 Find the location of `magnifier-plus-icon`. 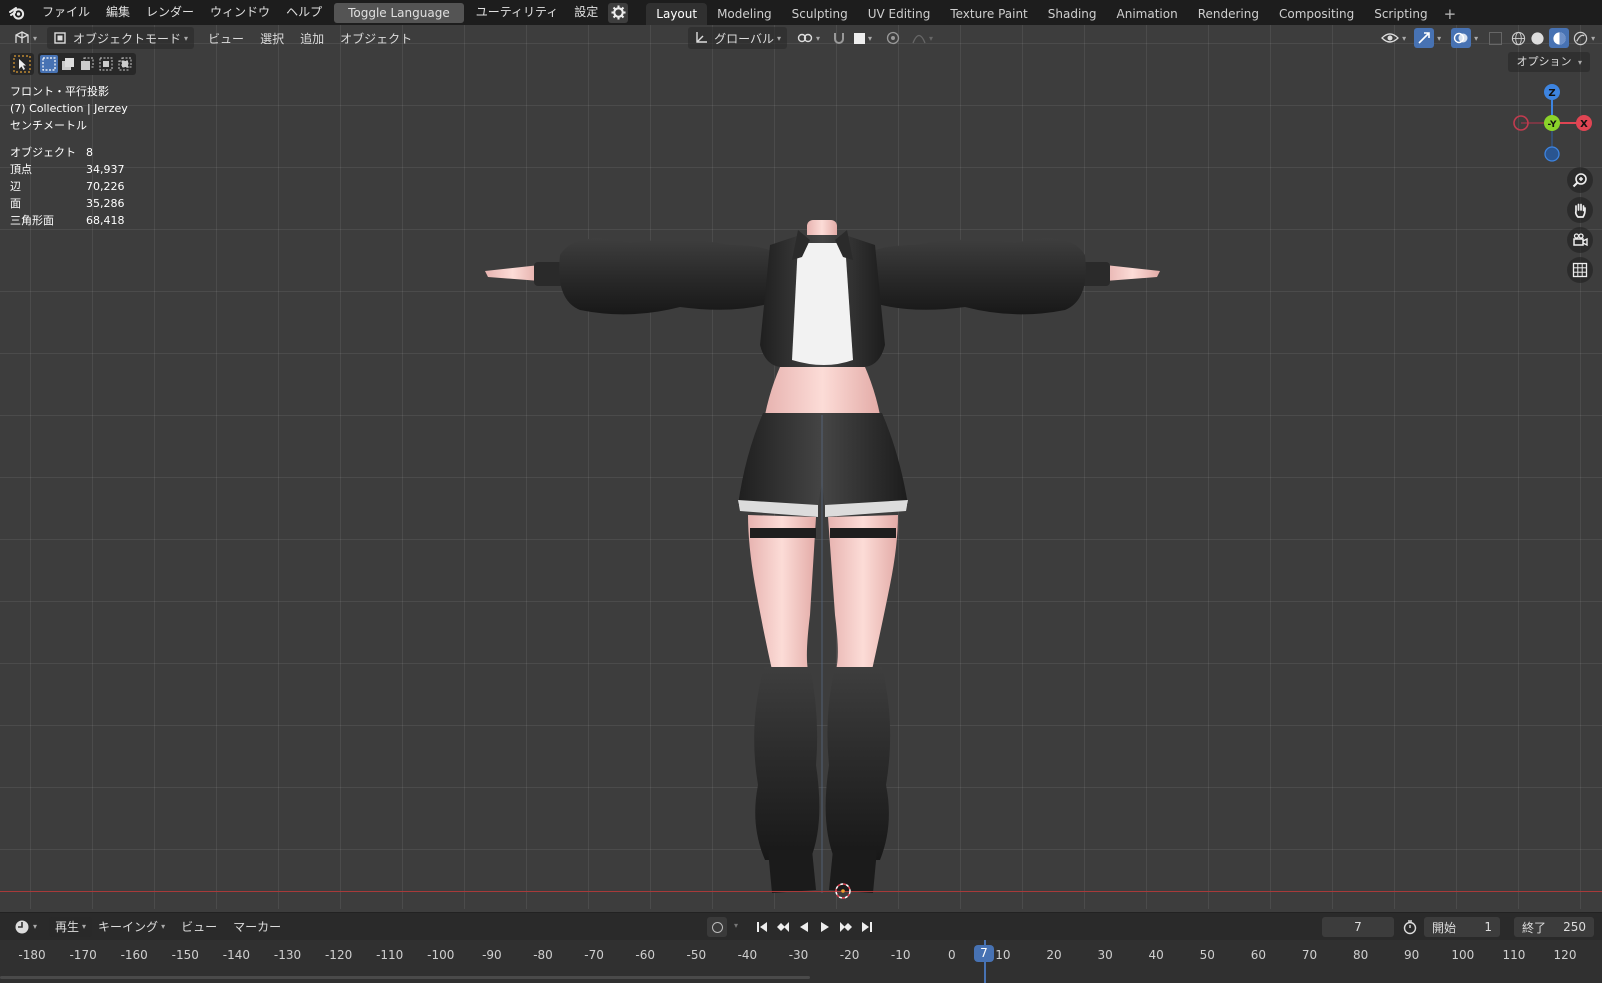

magnifier-plus-icon is located at coordinates (1579, 180).